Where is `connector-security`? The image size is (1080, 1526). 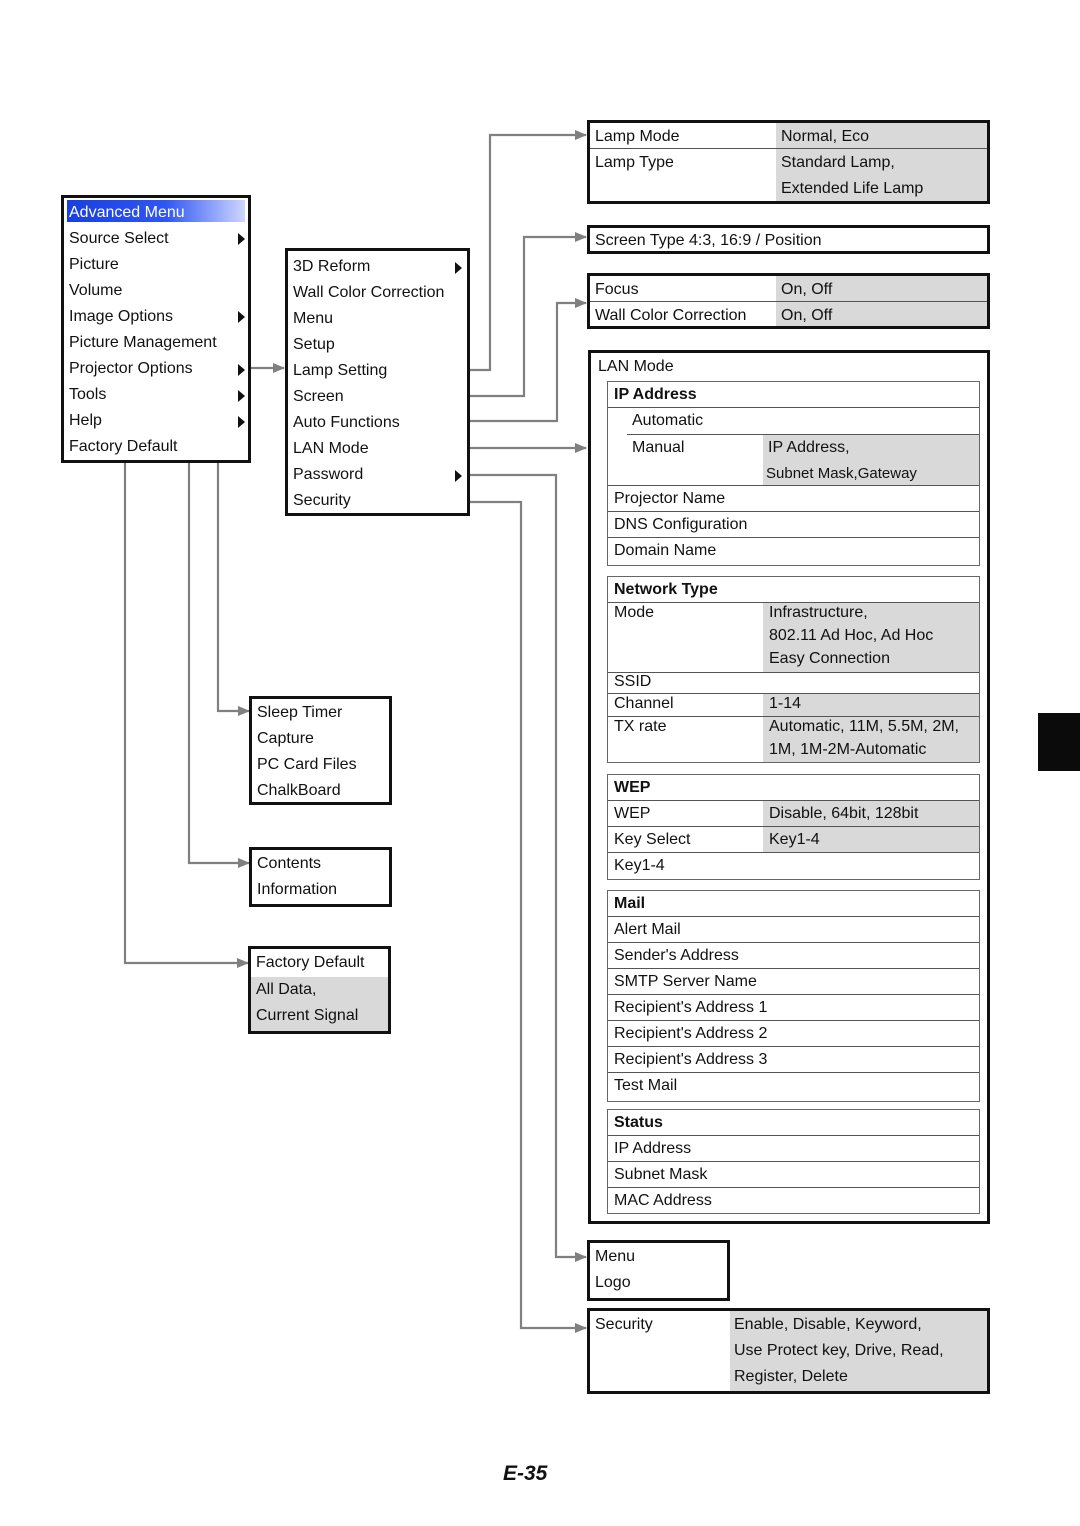
connector-security is located at coordinates (475, 916).